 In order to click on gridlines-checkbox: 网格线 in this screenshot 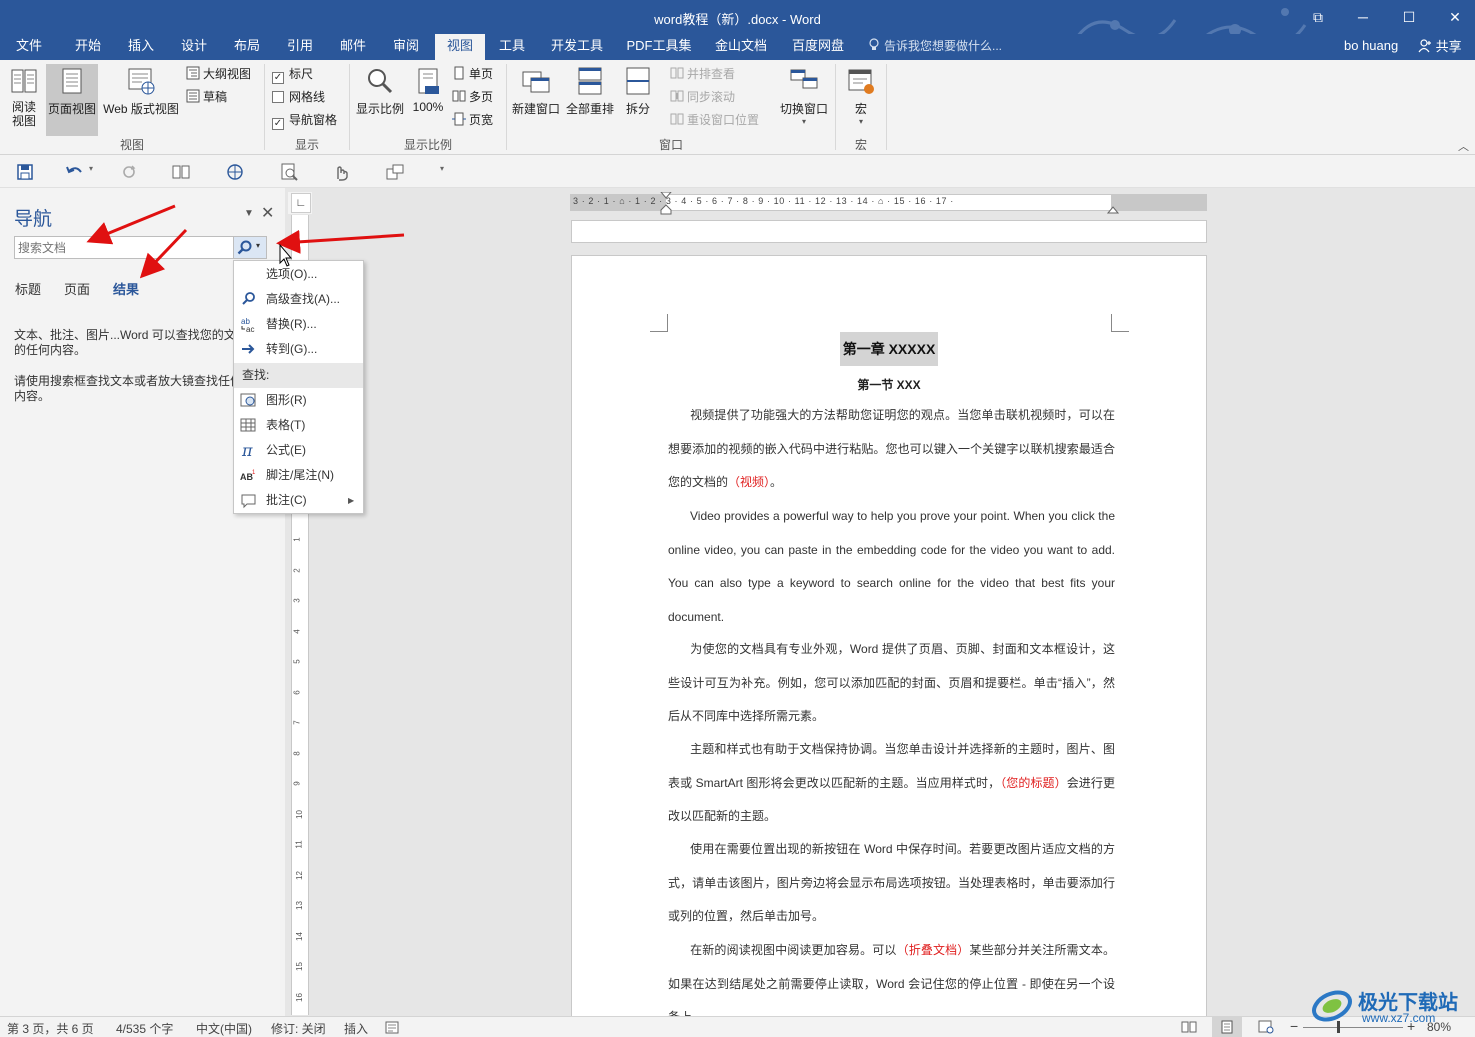, I will do `click(298, 97)`.